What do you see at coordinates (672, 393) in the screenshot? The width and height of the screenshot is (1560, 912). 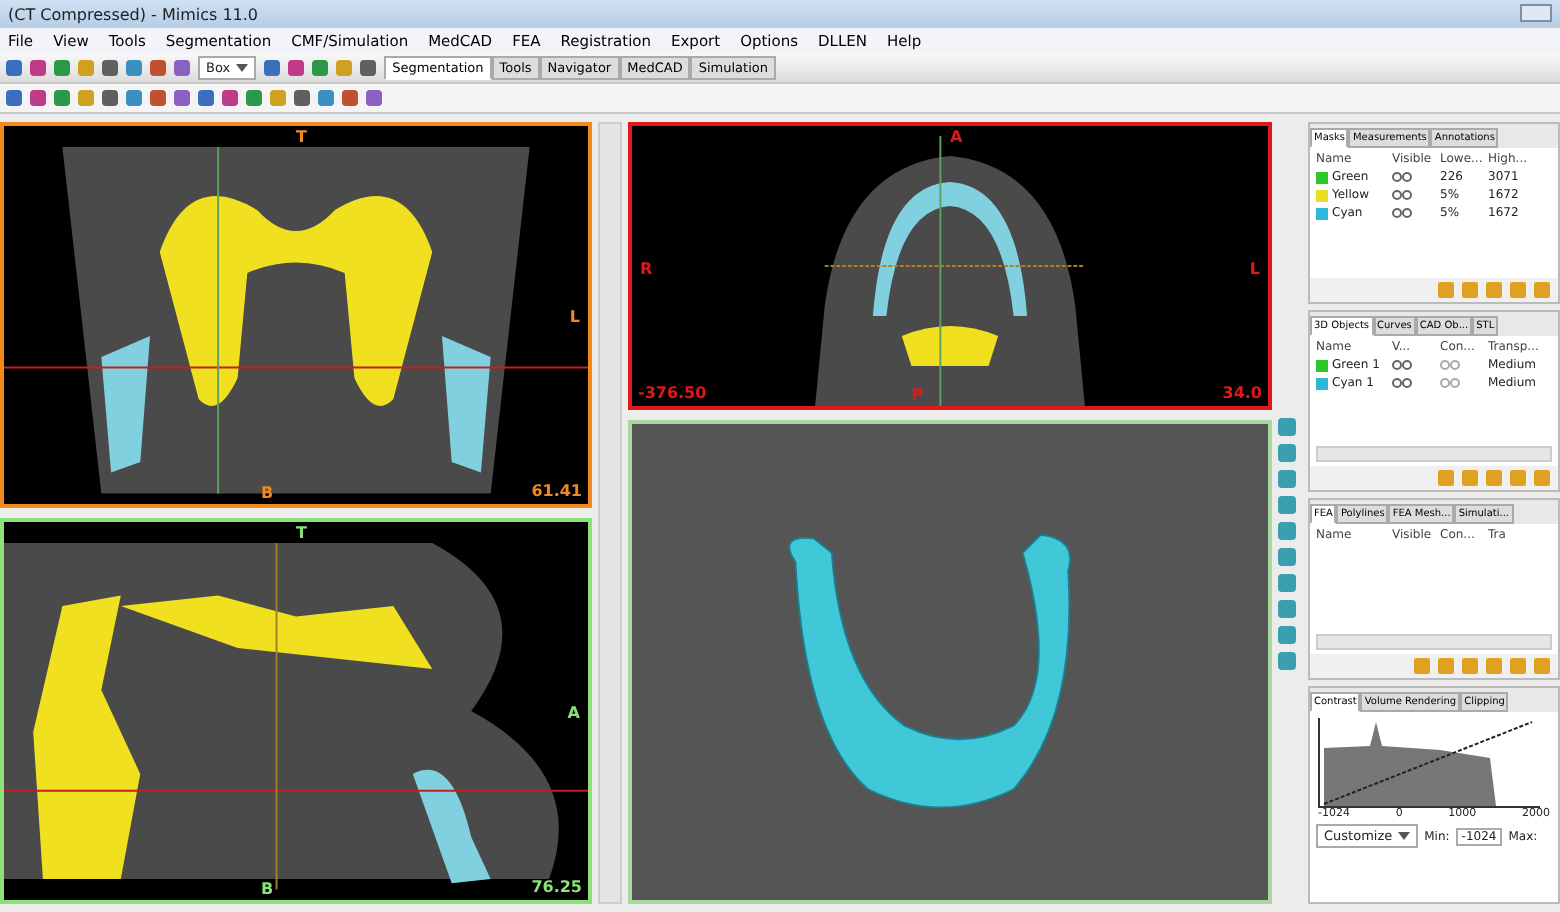 I see `slice-position: -376.50` at bounding box center [672, 393].